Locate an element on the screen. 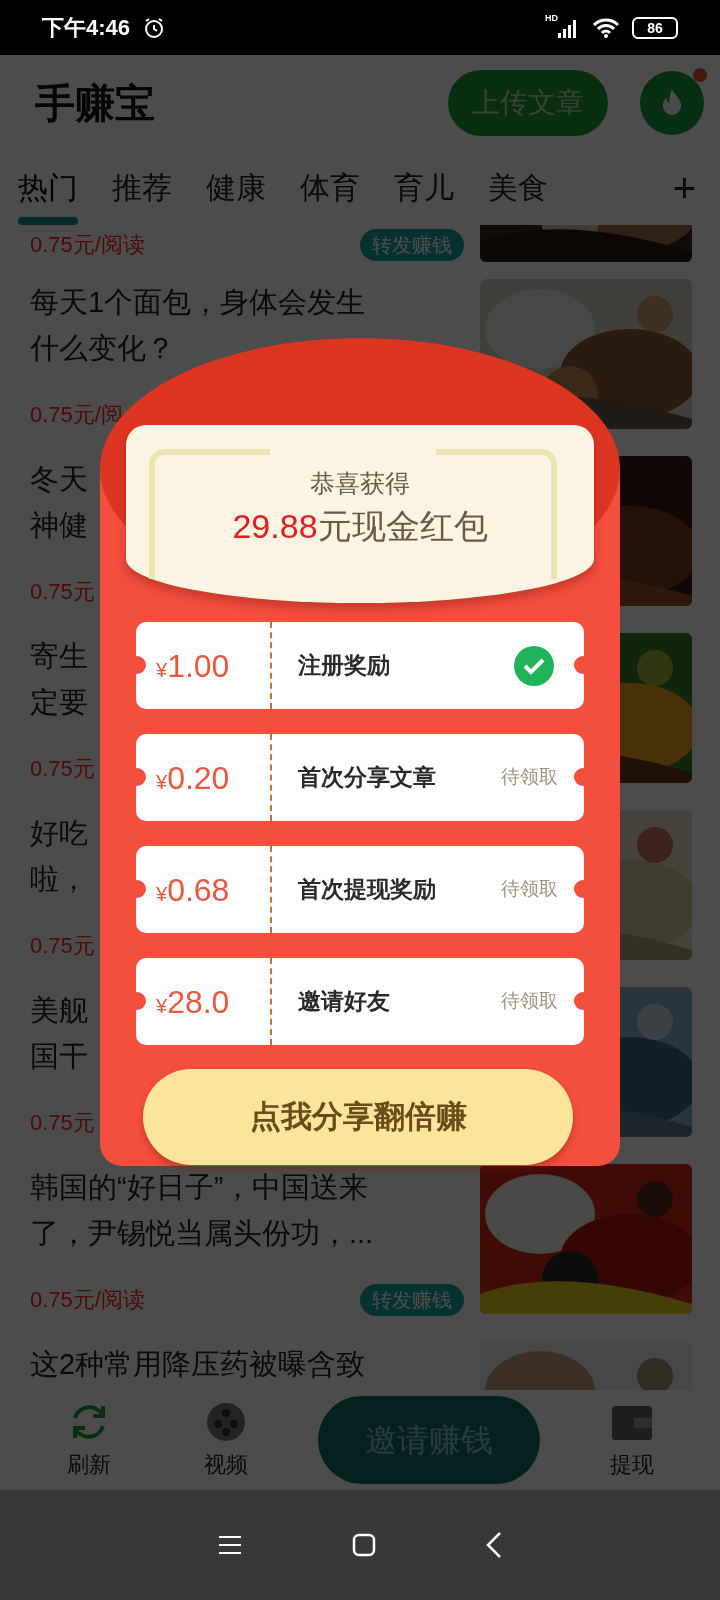  share-double-button: 点我分享翻倍赚 is located at coordinates (358, 1117).